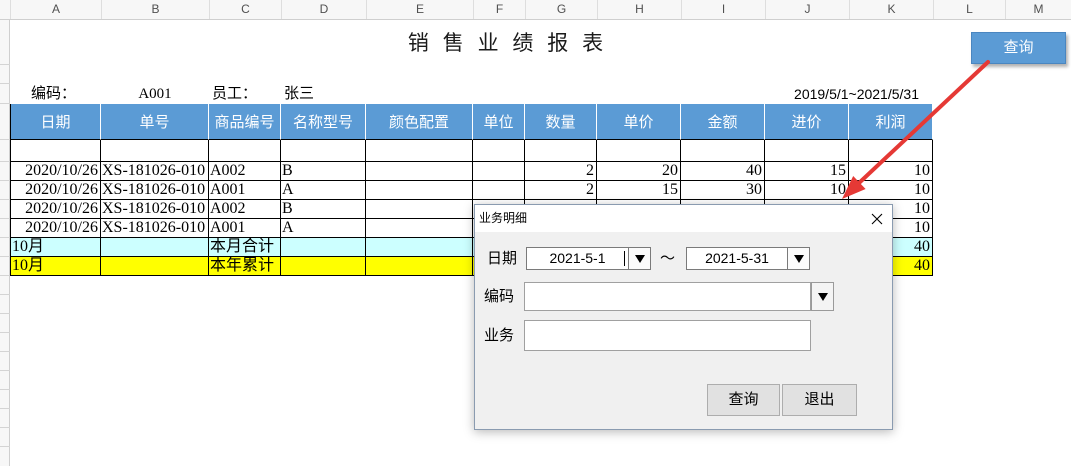  Describe the element at coordinates (419, 122) in the screenshot. I see `header-cell-color-config: 颜色配置` at that location.